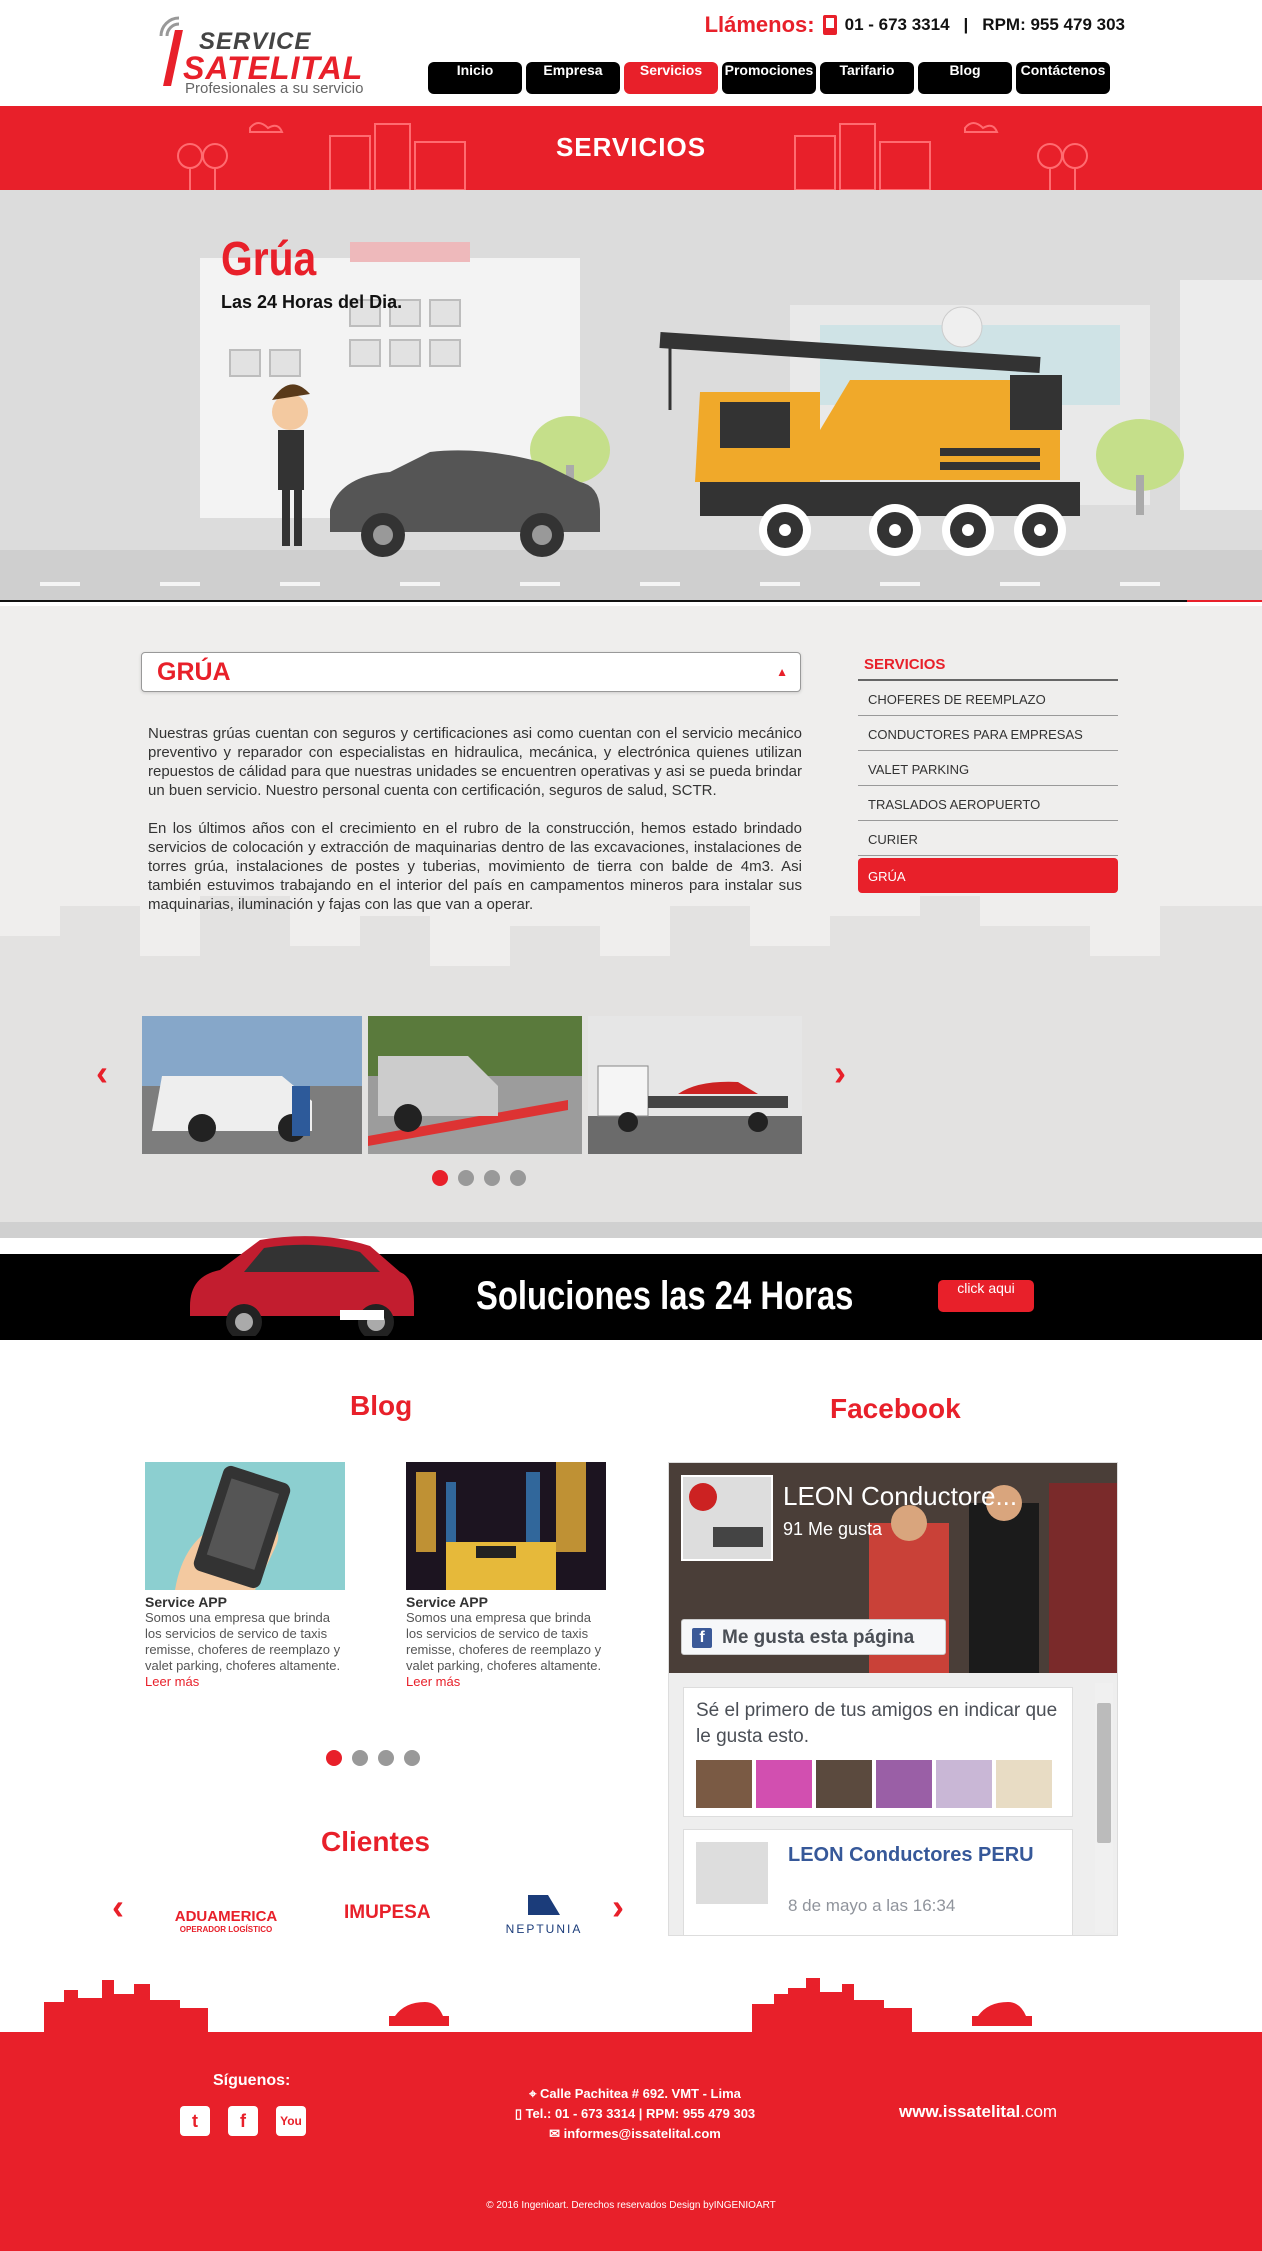 The width and height of the screenshot is (1262, 2251). I want to click on sidebar-item-curier: CURIER, so click(988, 838).